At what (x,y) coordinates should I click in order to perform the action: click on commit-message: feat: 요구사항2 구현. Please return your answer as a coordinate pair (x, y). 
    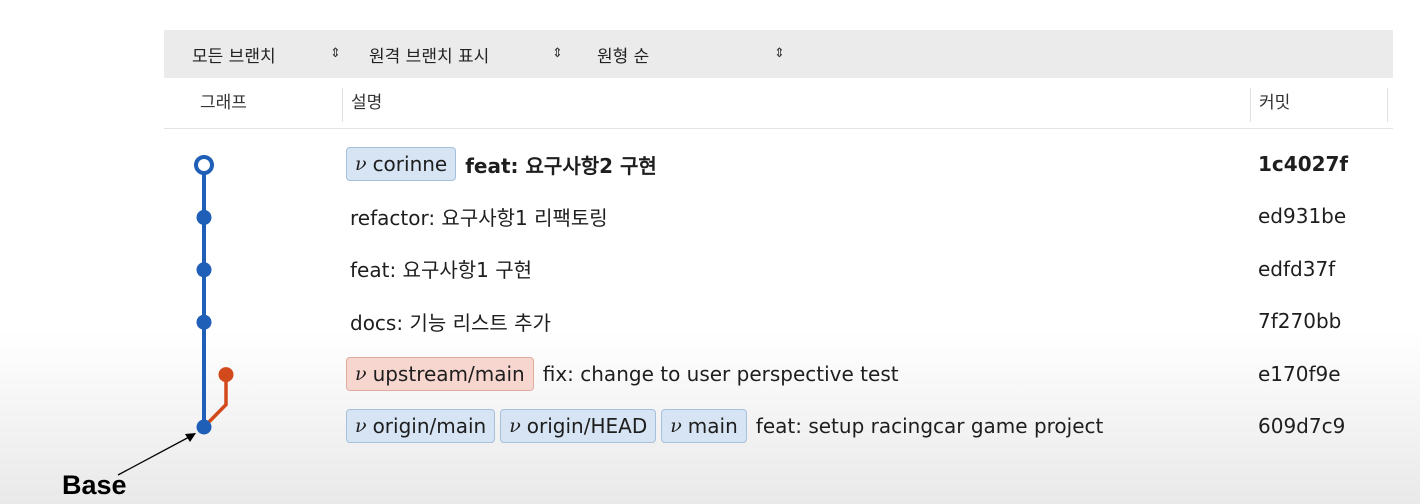
    Looking at the image, I should click on (561, 165).